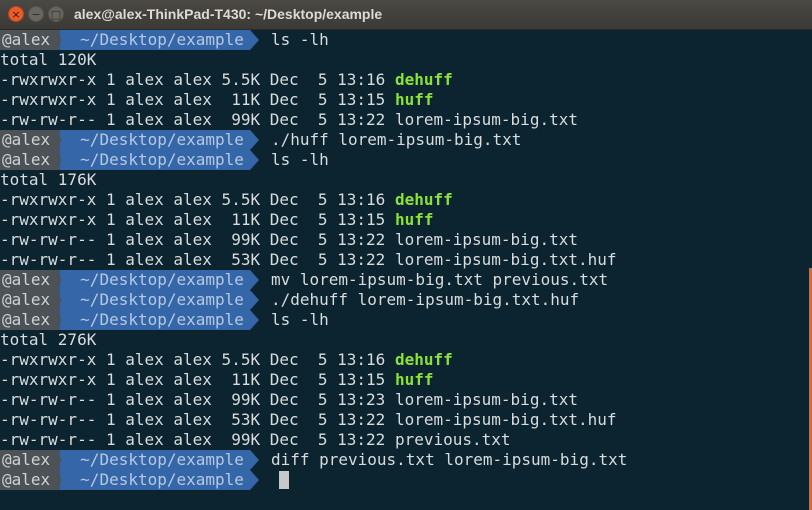 This screenshot has height=510, width=812. Describe the element at coordinates (439, 279) in the screenshot. I see `command-text: mv lorem-ipsum-big.txt previous.txt` at that location.